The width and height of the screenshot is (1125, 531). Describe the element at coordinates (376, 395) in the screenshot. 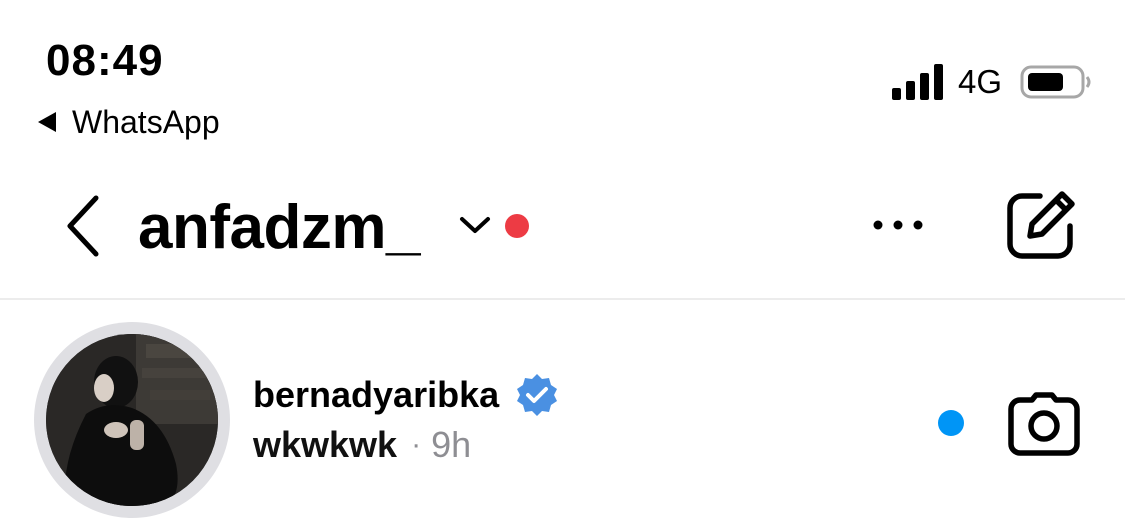

I see `thread-contact-name: bernadyaribka` at that location.